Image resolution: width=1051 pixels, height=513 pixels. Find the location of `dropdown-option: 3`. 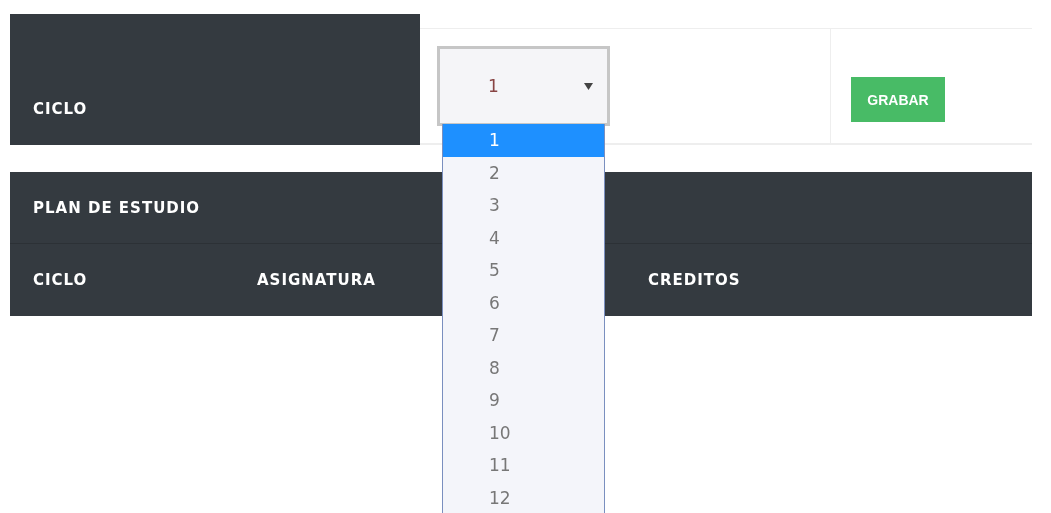

dropdown-option: 3 is located at coordinates (523, 205).